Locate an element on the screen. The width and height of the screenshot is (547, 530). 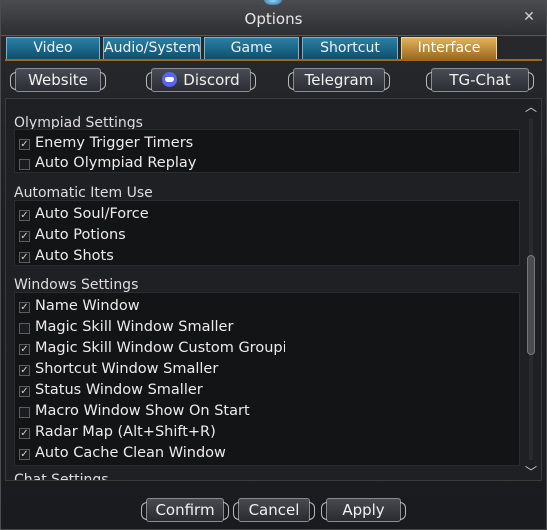
scrollbar: ︿ ﹀ is located at coordinates (531, 289).